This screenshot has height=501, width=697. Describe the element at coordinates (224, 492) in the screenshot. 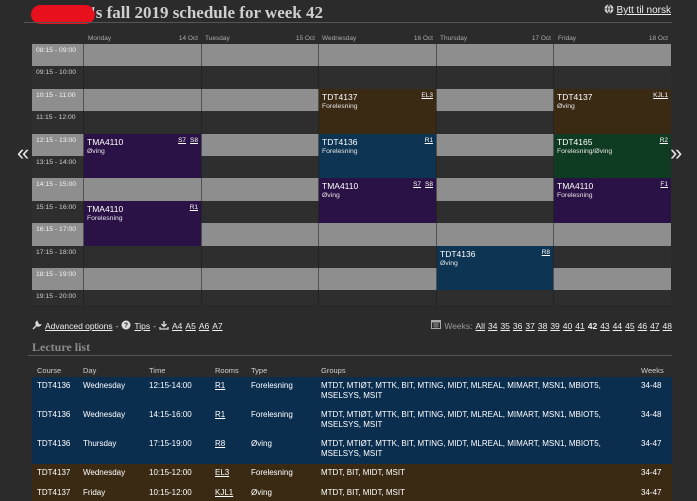

I see `cell-room-link: KJL1` at that location.